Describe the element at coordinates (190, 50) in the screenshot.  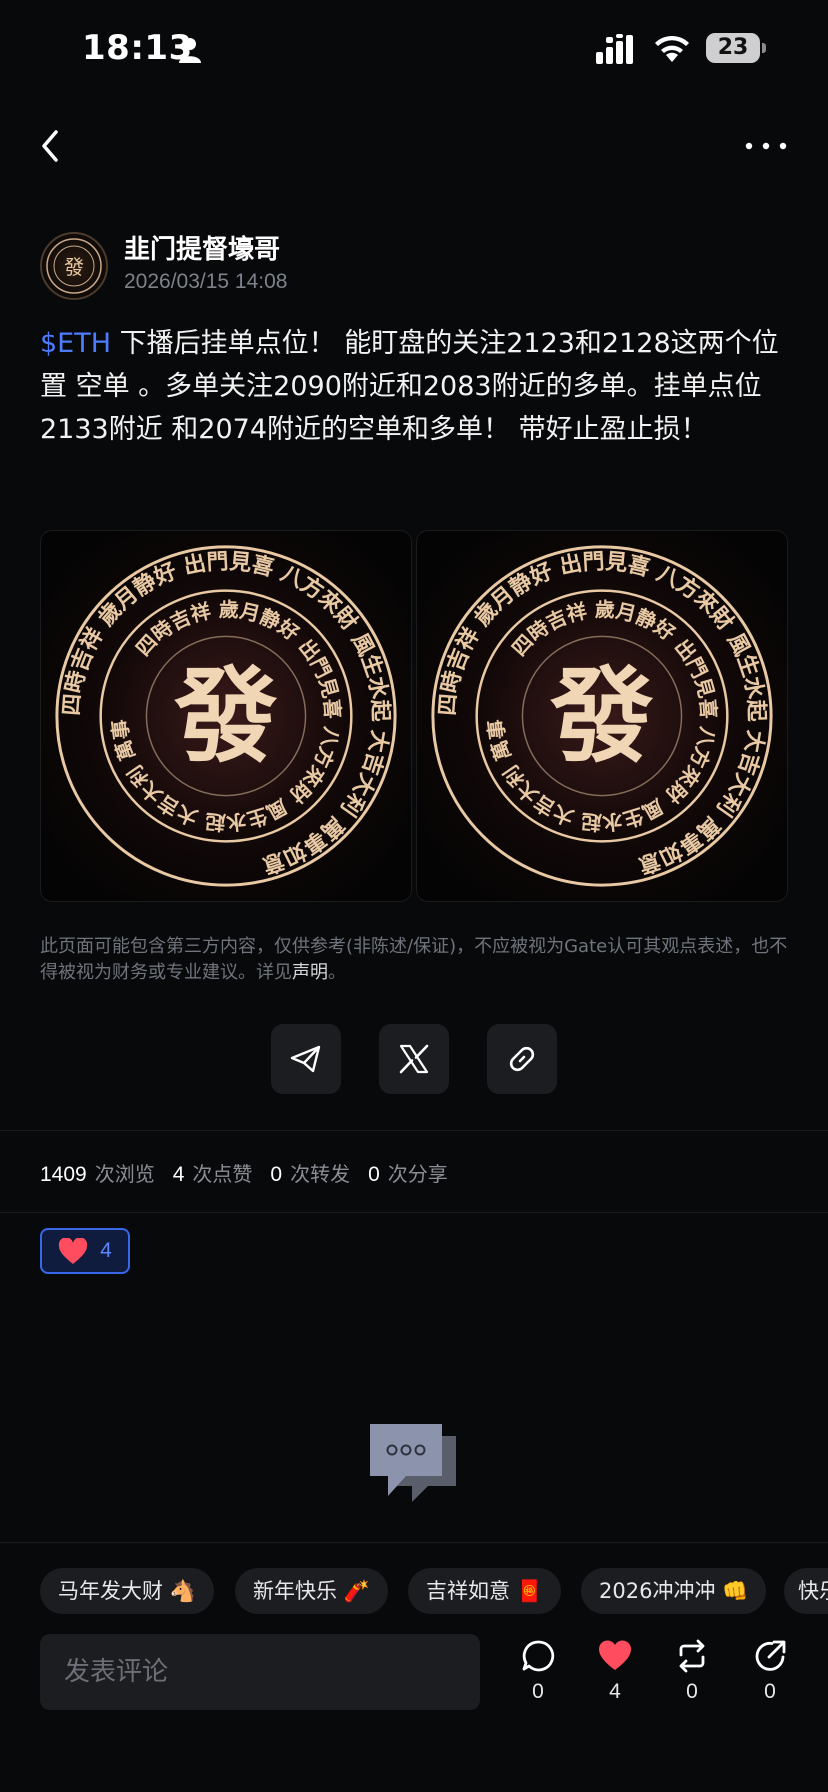
I see `person-icon` at that location.